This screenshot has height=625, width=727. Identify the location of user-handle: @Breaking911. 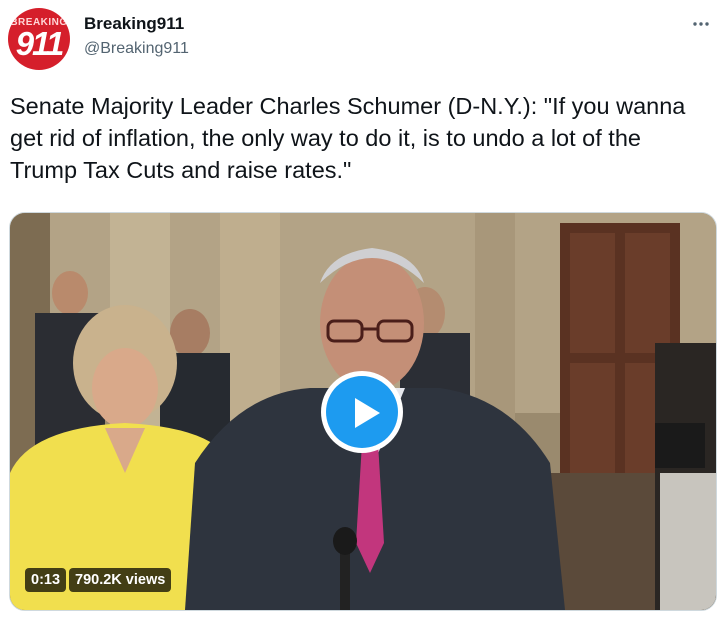
(136, 49).